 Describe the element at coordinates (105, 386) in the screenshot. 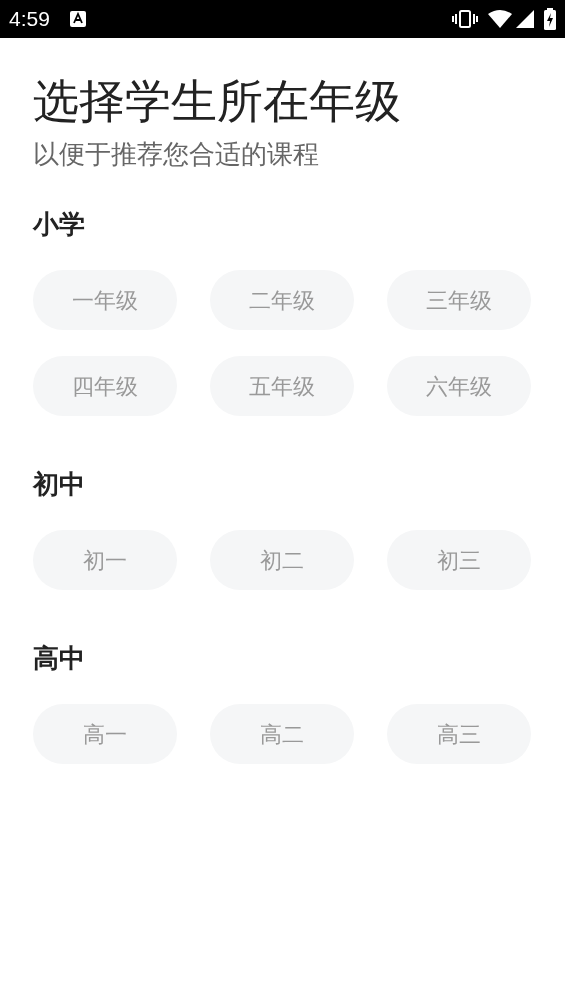

I see `grade-option: 四年级` at that location.